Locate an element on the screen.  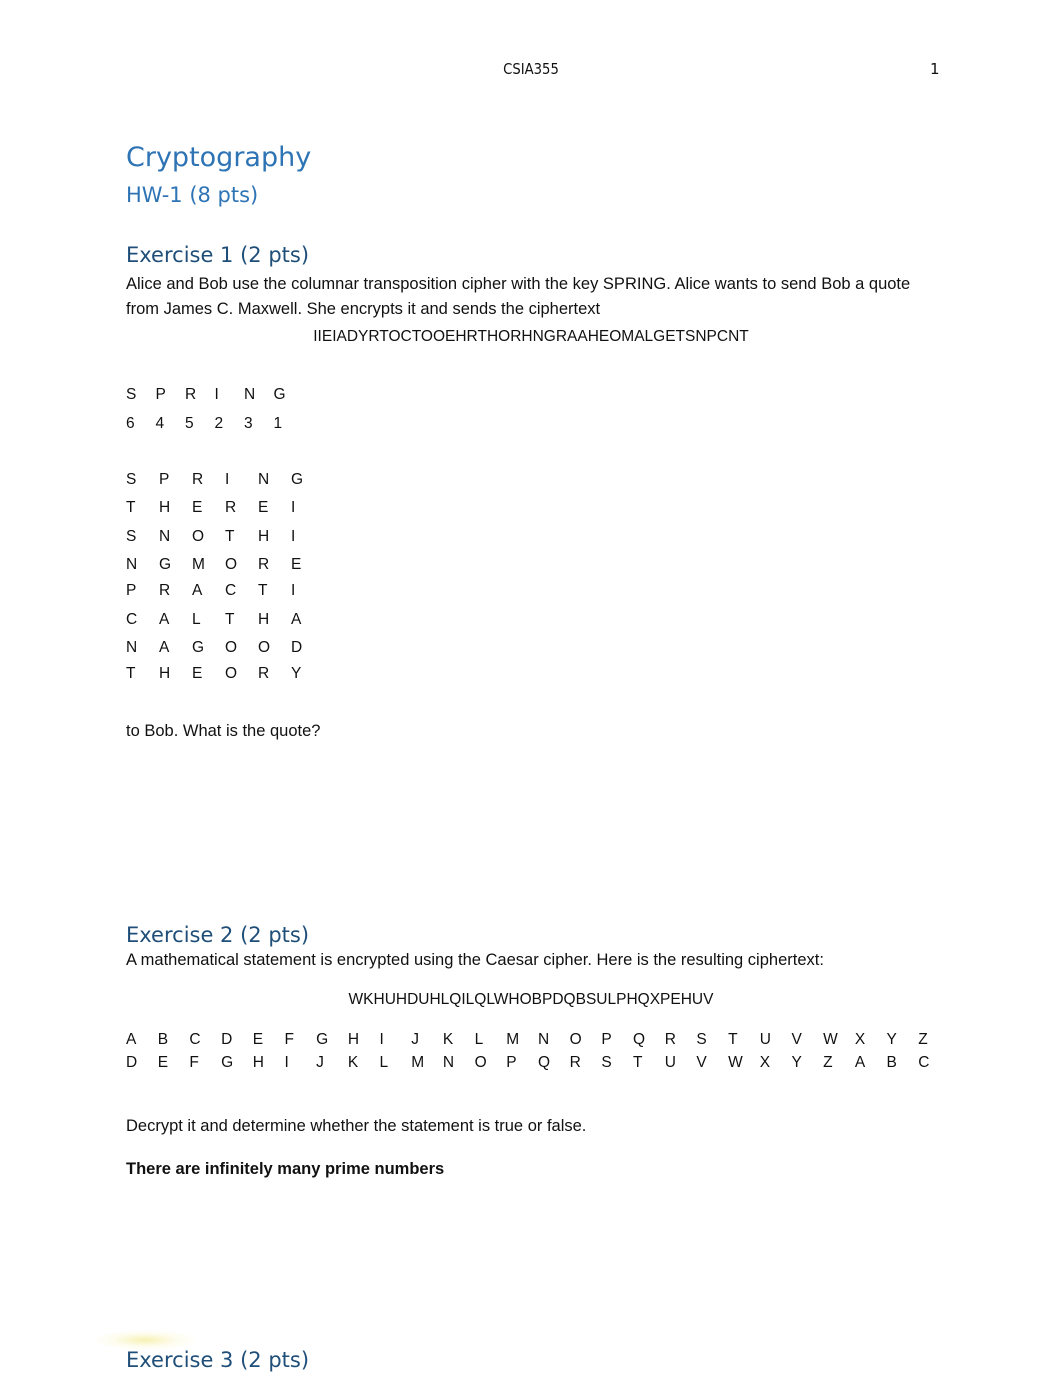
grid-header-cell: G is located at coordinates (297, 479).